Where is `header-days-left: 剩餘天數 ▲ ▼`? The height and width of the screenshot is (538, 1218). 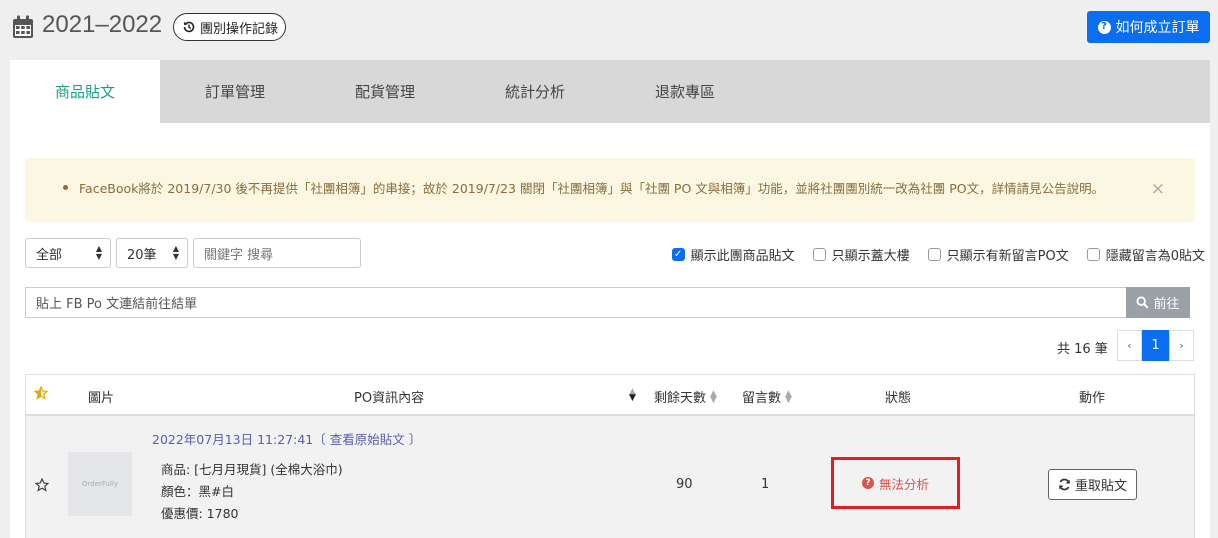 header-days-left: 剩餘天數 ▲ ▼ is located at coordinates (685, 396).